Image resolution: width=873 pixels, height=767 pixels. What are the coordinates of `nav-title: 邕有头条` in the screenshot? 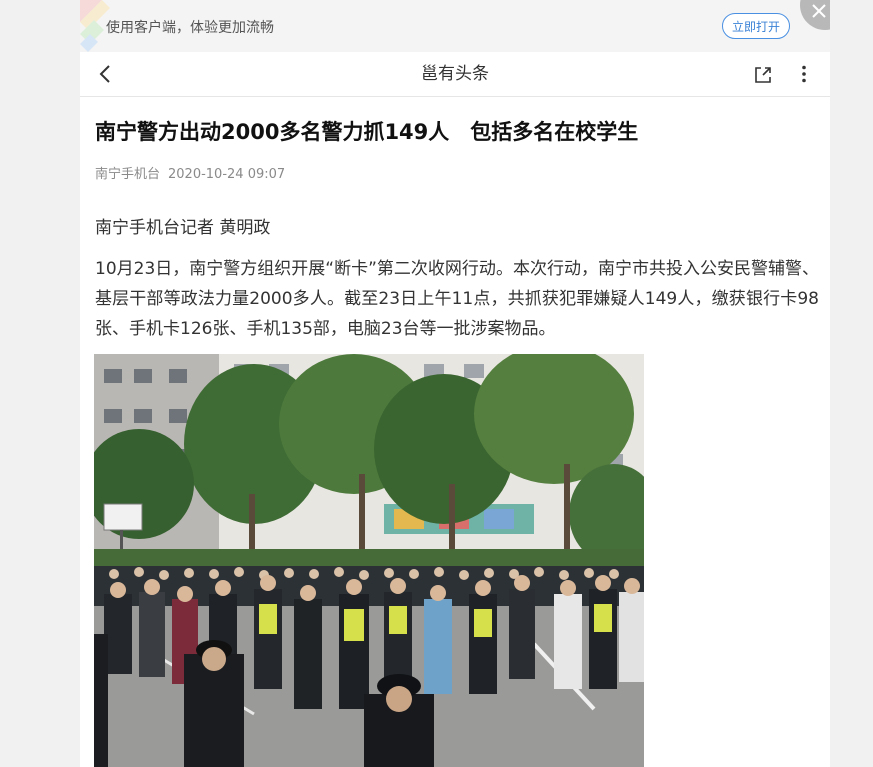 It's located at (455, 74).